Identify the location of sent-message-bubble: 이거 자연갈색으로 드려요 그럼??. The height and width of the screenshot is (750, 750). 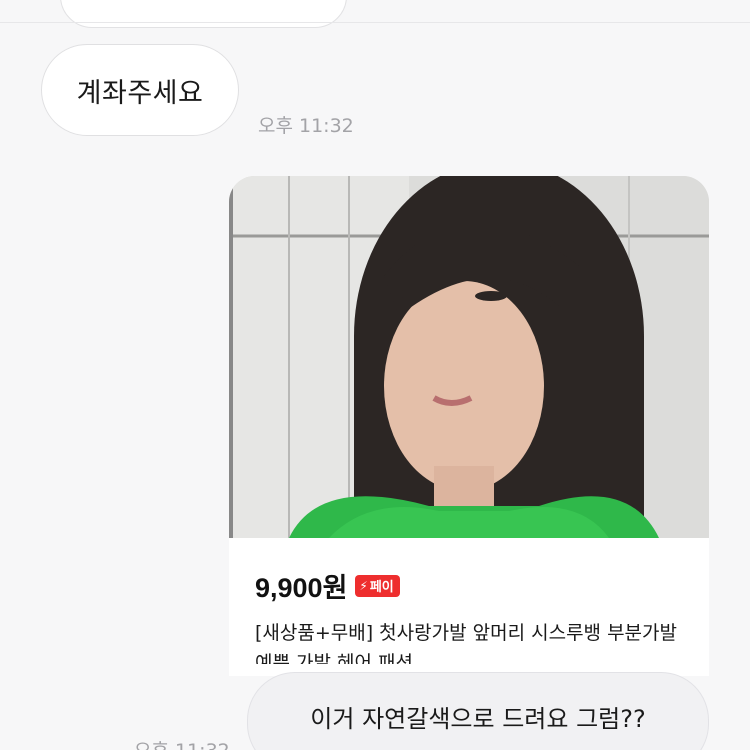
(478, 711).